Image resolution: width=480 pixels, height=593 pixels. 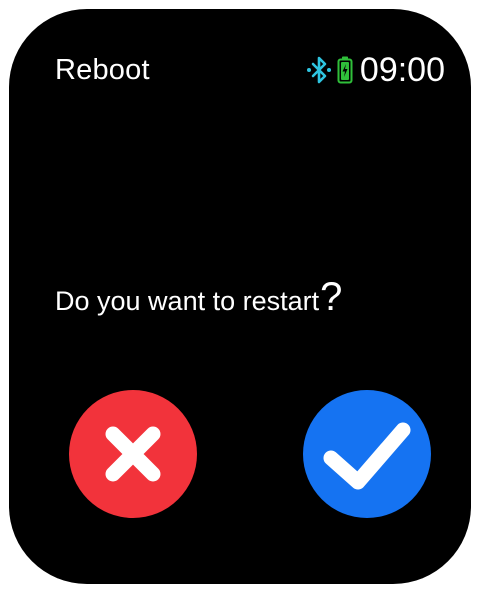 I want to click on battery-charging-icon, so click(x=345, y=70).